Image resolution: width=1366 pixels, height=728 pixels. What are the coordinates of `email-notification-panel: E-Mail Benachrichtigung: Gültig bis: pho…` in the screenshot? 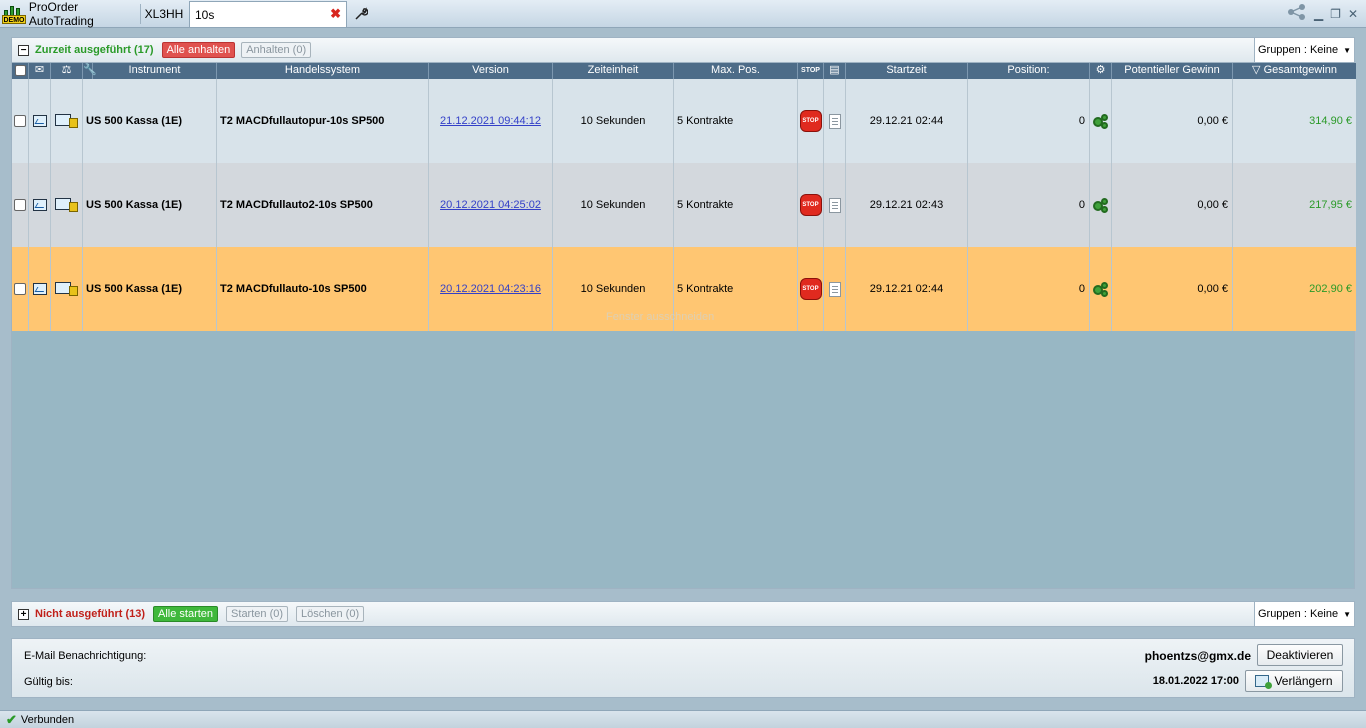 It's located at (683, 668).